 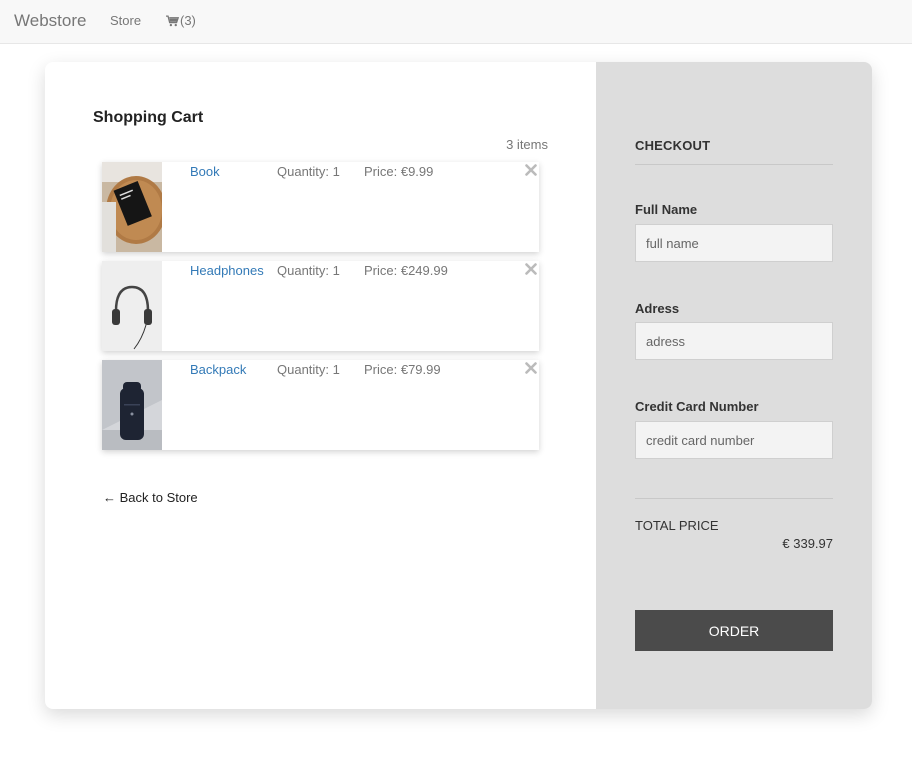 I want to click on cart-item: Backpack Quantity: 1 Price: €79.99, so click(x=320, y=405).